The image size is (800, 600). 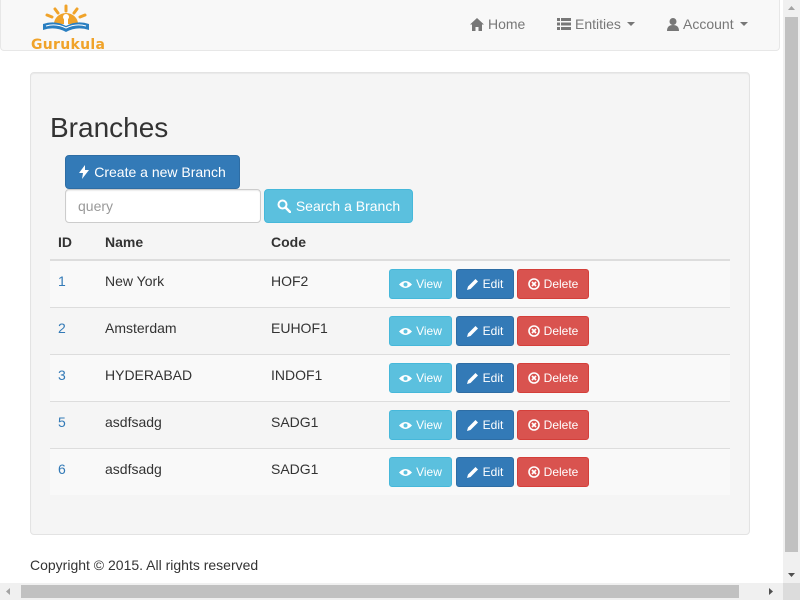 I want to click on search-branch-button: Search a Branch, so click(x=338, y=206).